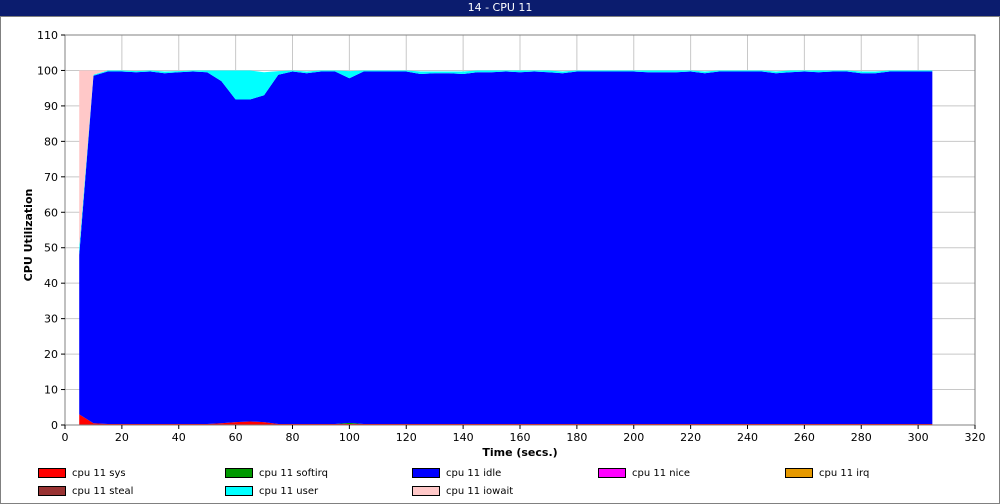 The image size is (1000, 504). What do you see at coordinates (51, 230) in the screenshot?
I see `y-axis-ticks: 0 10 20 30 40 50 60 70 80 90 100 110` at bounding box center [51, 230].